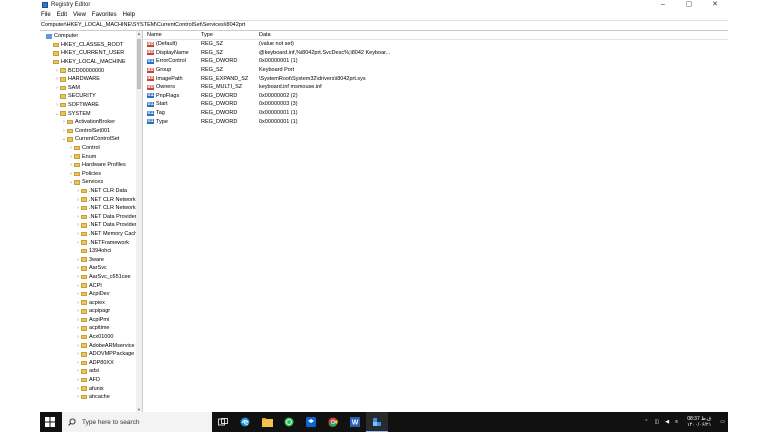 The width and height of the screenshot is (768, 432). Describe the element at coordinates (46, 15) in the screenshot. I see `menu-file: File` at that location.